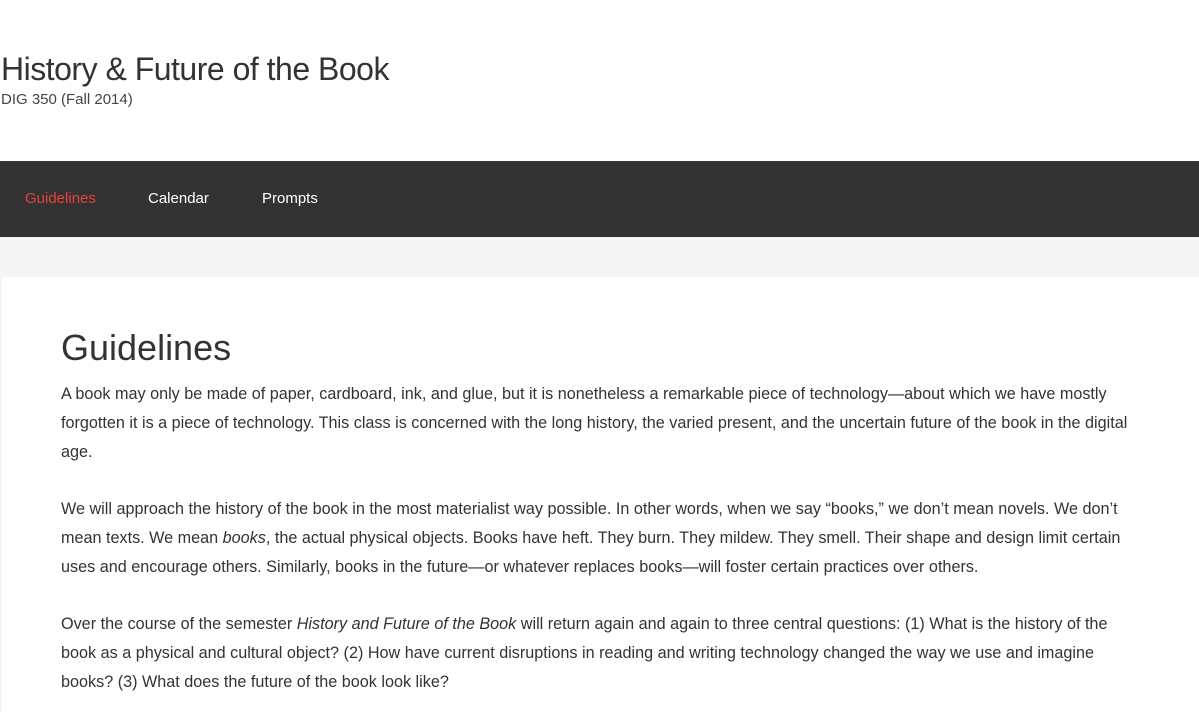 This screenshot has height=725, width=1199. What do you see at coordinates (146, 347) in the screenshot?
I see `page-title: Guidelines` at bounding box center [146, 347].